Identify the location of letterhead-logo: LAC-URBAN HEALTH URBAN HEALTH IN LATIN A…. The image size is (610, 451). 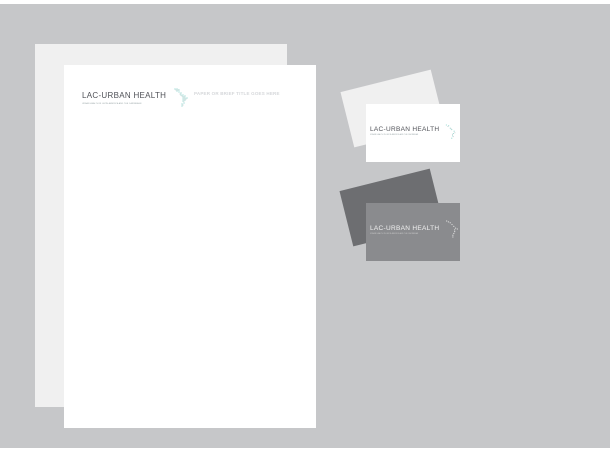
(137, 101).